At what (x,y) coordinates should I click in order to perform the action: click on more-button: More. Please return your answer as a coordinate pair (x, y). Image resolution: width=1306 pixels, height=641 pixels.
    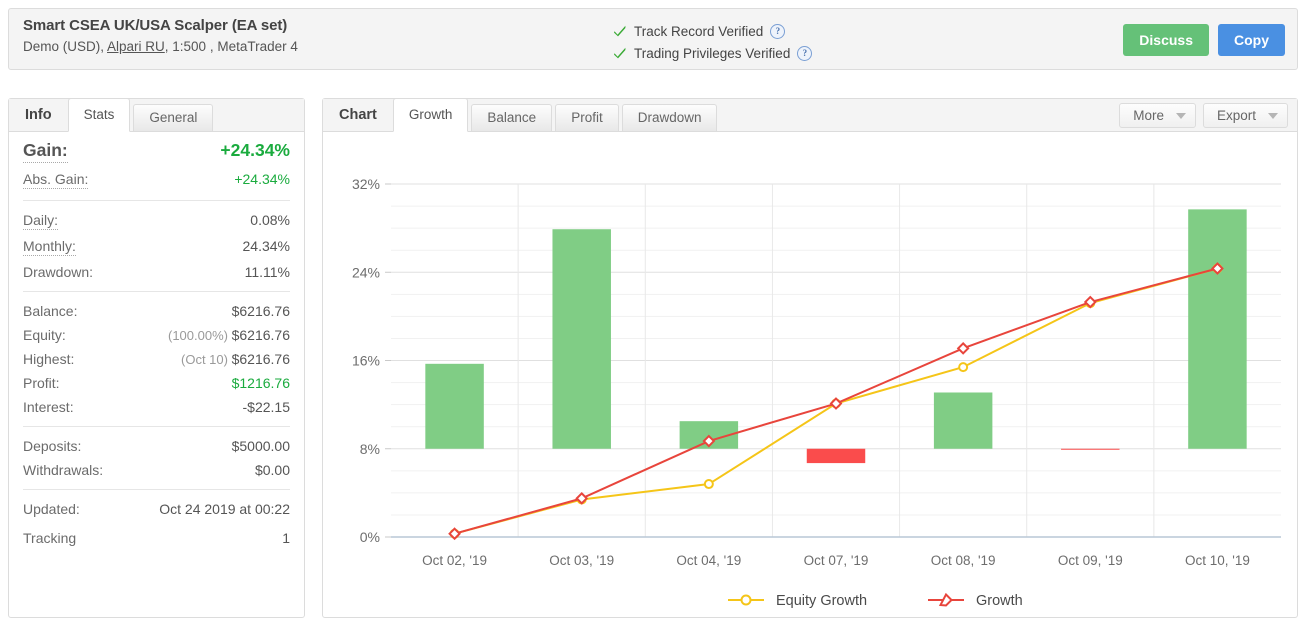
    Looking at the image, I should click on (1157, 115).